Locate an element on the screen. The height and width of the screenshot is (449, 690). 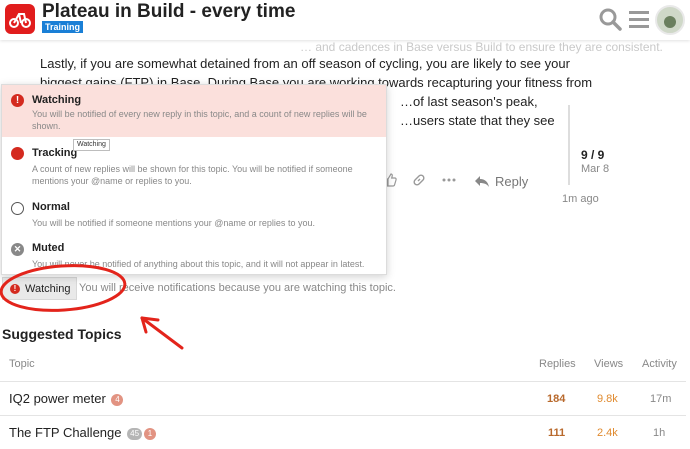
unread-badge: 1 is located at coordinates (150, 434).